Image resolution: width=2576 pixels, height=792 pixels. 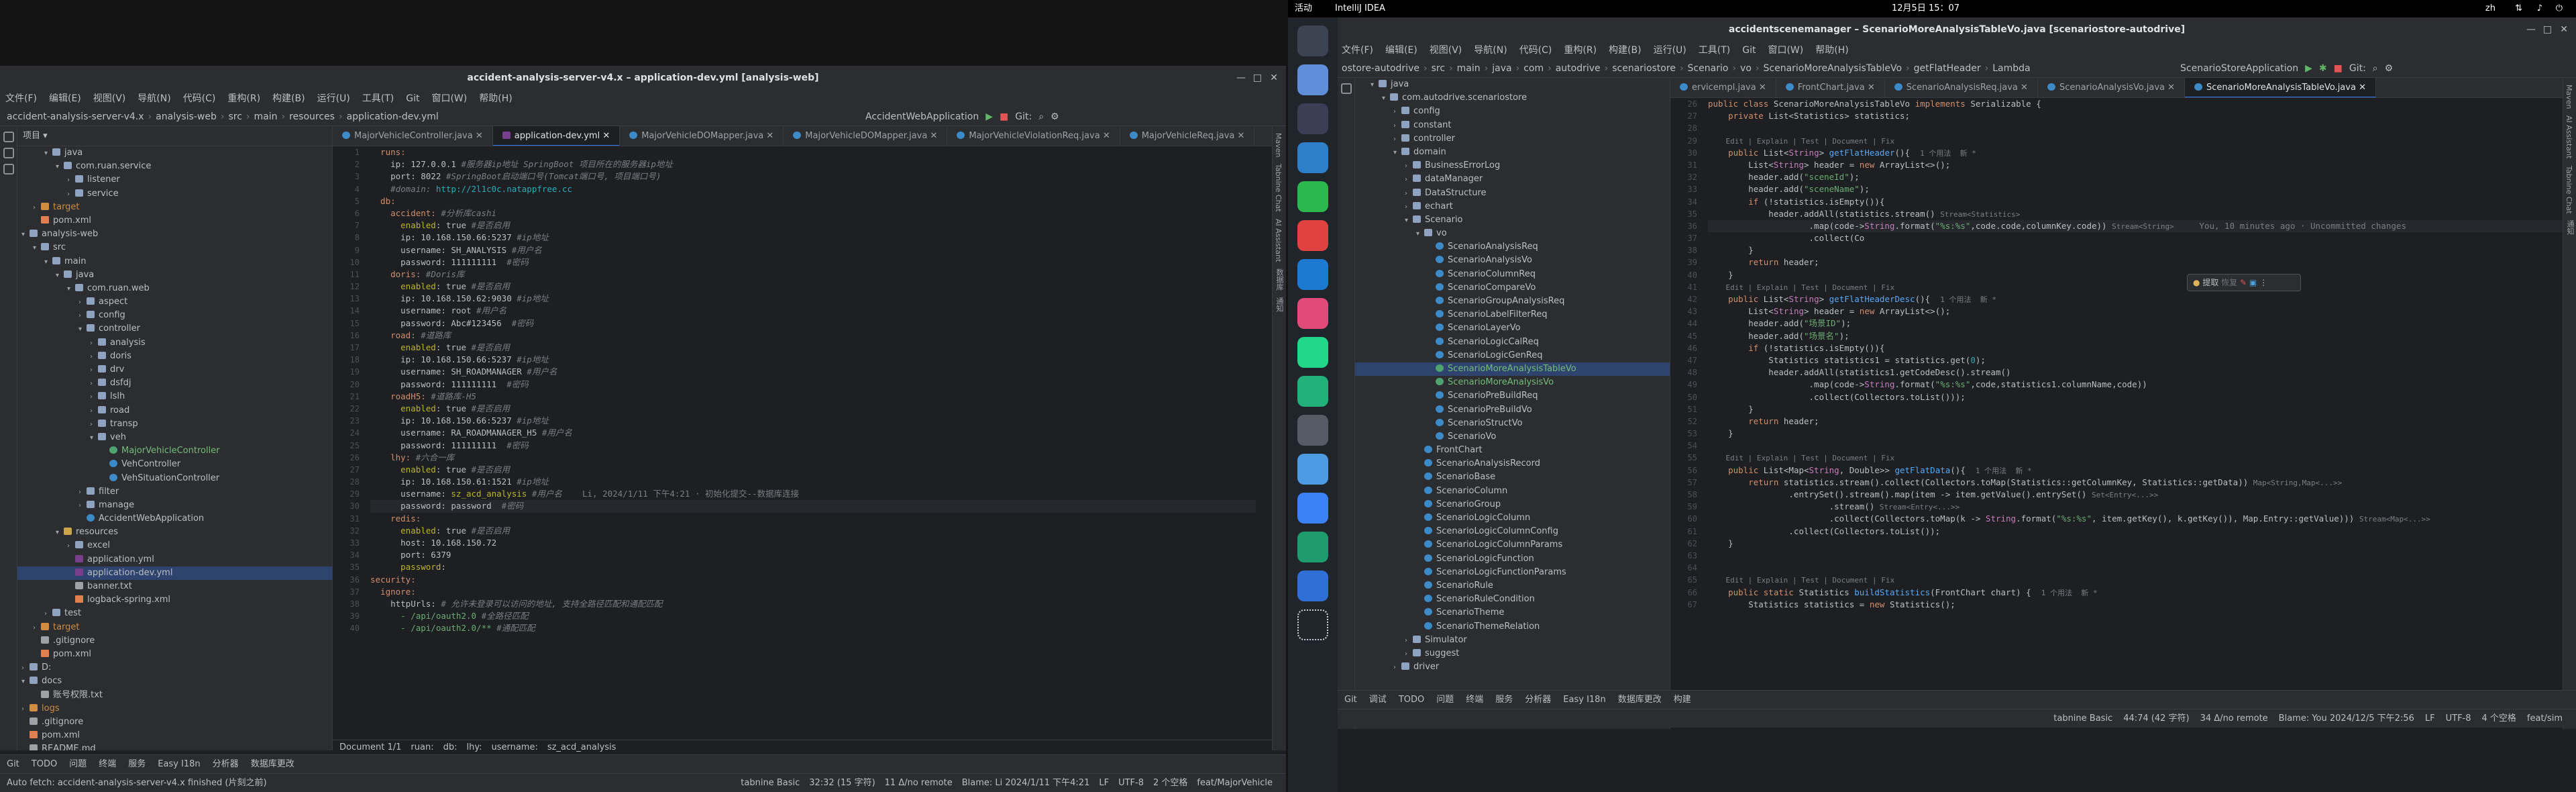 What do you see at coordinates (2346, 718) in the screenshot?
I see `status-item: Blame: You 2024/12/5 下午2:56` at bounding box center [2346, 718].